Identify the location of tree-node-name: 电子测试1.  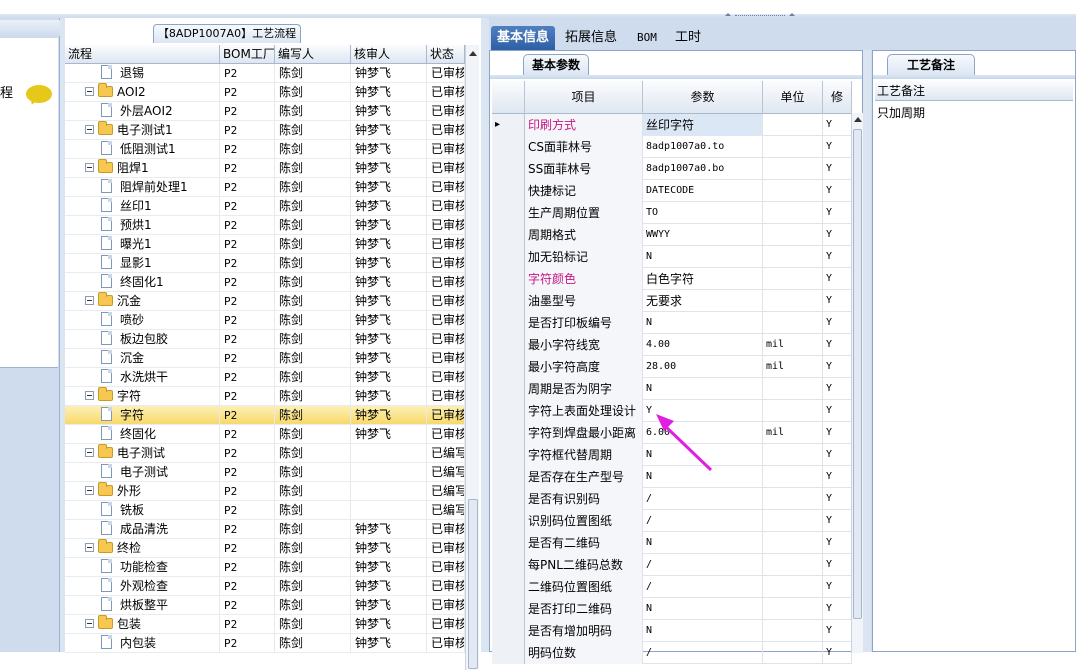
(142, 130).